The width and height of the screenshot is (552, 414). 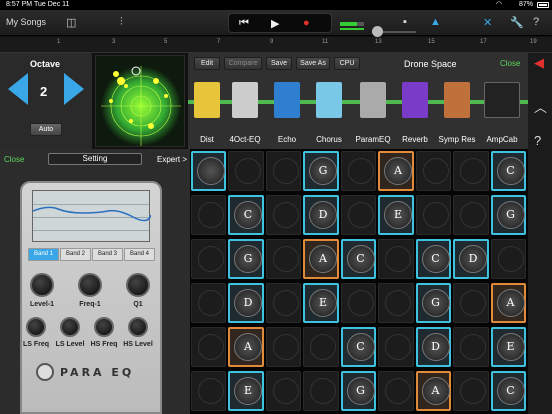 What do you see at coordinates (536, 22) in the screenshot?
I see `help-icon: ?` at bounding box center [536, 22].